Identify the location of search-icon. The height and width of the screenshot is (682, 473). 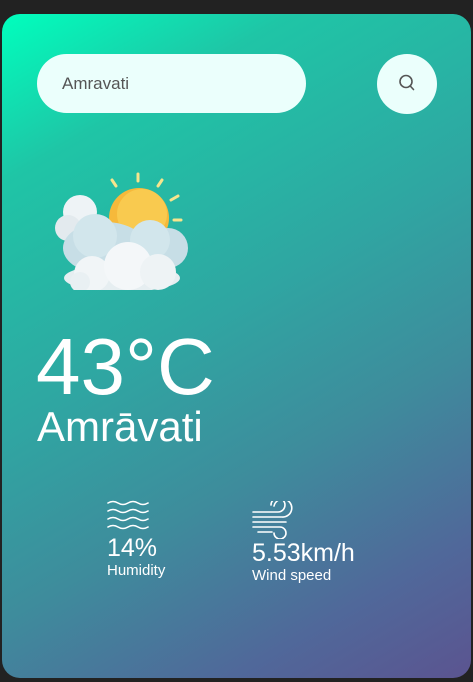
(407, 84).